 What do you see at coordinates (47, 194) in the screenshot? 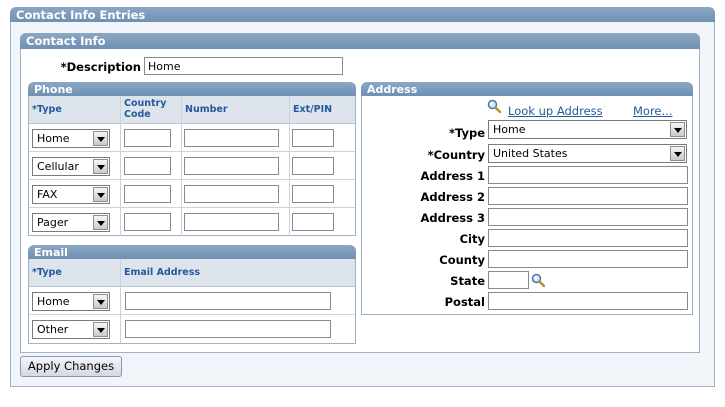
I see `phone-type-value: FAX` at bounding box center [47, 194].